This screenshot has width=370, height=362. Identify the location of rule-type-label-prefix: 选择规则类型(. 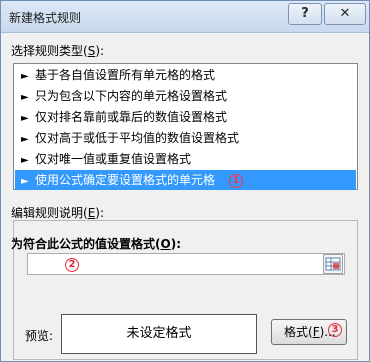
(49, 51).